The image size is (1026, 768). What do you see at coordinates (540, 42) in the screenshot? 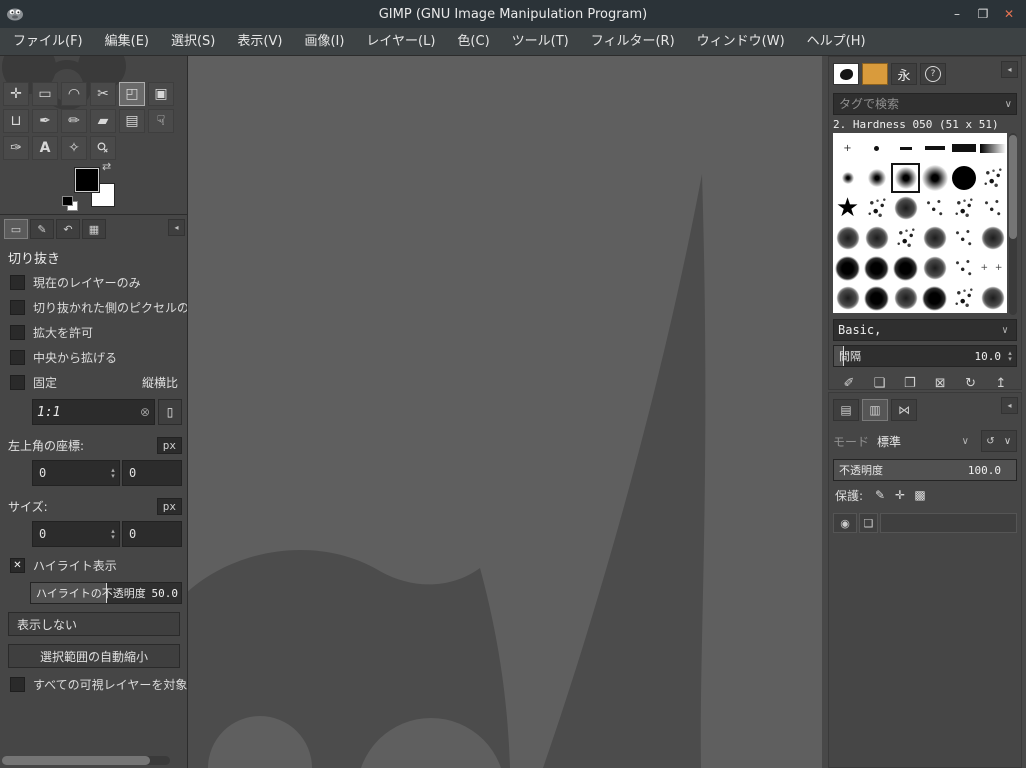
I see `menu-item: ツール(T)` at bounding box center [540, 42].